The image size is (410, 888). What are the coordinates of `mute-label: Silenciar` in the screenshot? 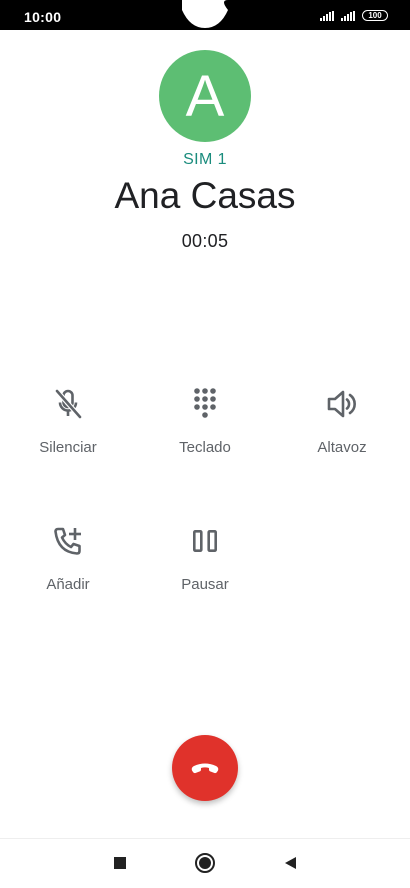 It's located at (68, 447).